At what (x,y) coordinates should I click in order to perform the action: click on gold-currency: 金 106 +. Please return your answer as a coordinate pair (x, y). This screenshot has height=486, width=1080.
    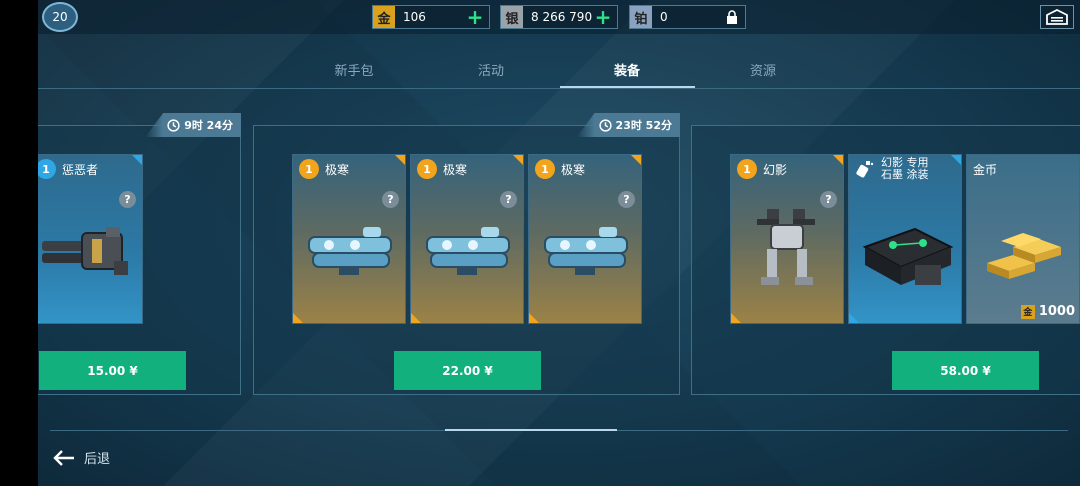
    Looking at the image, I should click on (431, 17).